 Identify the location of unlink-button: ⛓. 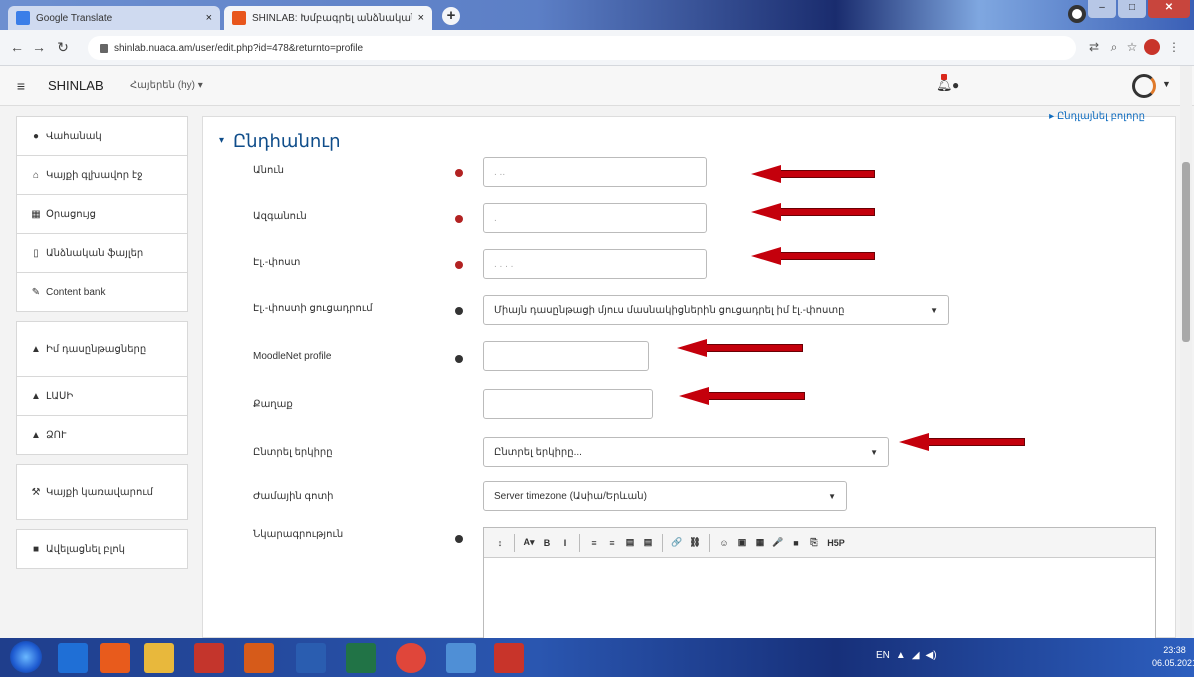
(695, 543).